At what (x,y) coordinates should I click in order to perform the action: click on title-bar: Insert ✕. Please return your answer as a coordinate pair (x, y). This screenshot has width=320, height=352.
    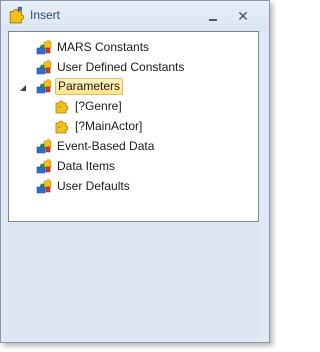
    Looking at the image, I should click on (135, 16).